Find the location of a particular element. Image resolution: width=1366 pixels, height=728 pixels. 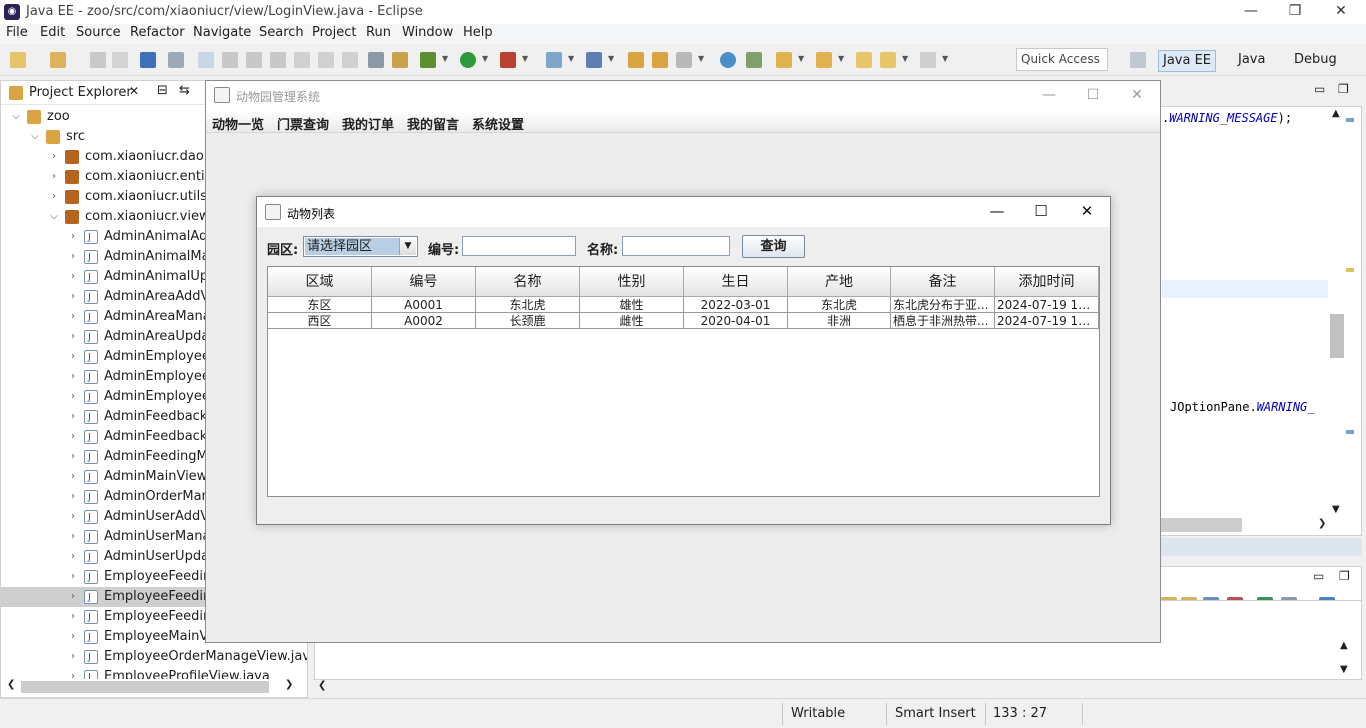

back-icon is located at coordinates (888, 60).